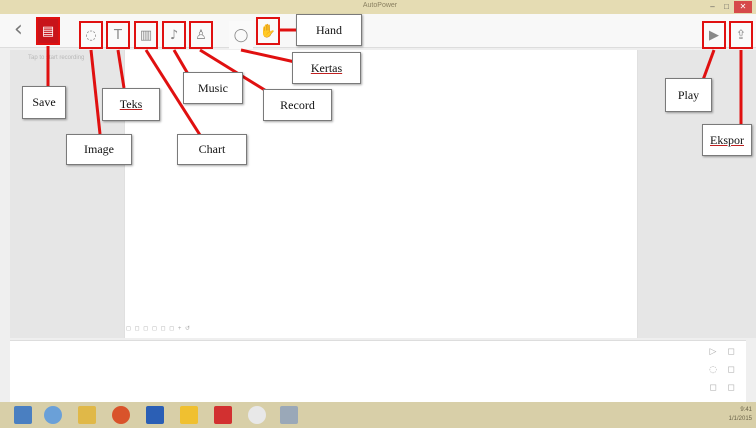 This screenshot has height=428, width=756. I want to click on clock-time: 9:41, so click(746, 410).